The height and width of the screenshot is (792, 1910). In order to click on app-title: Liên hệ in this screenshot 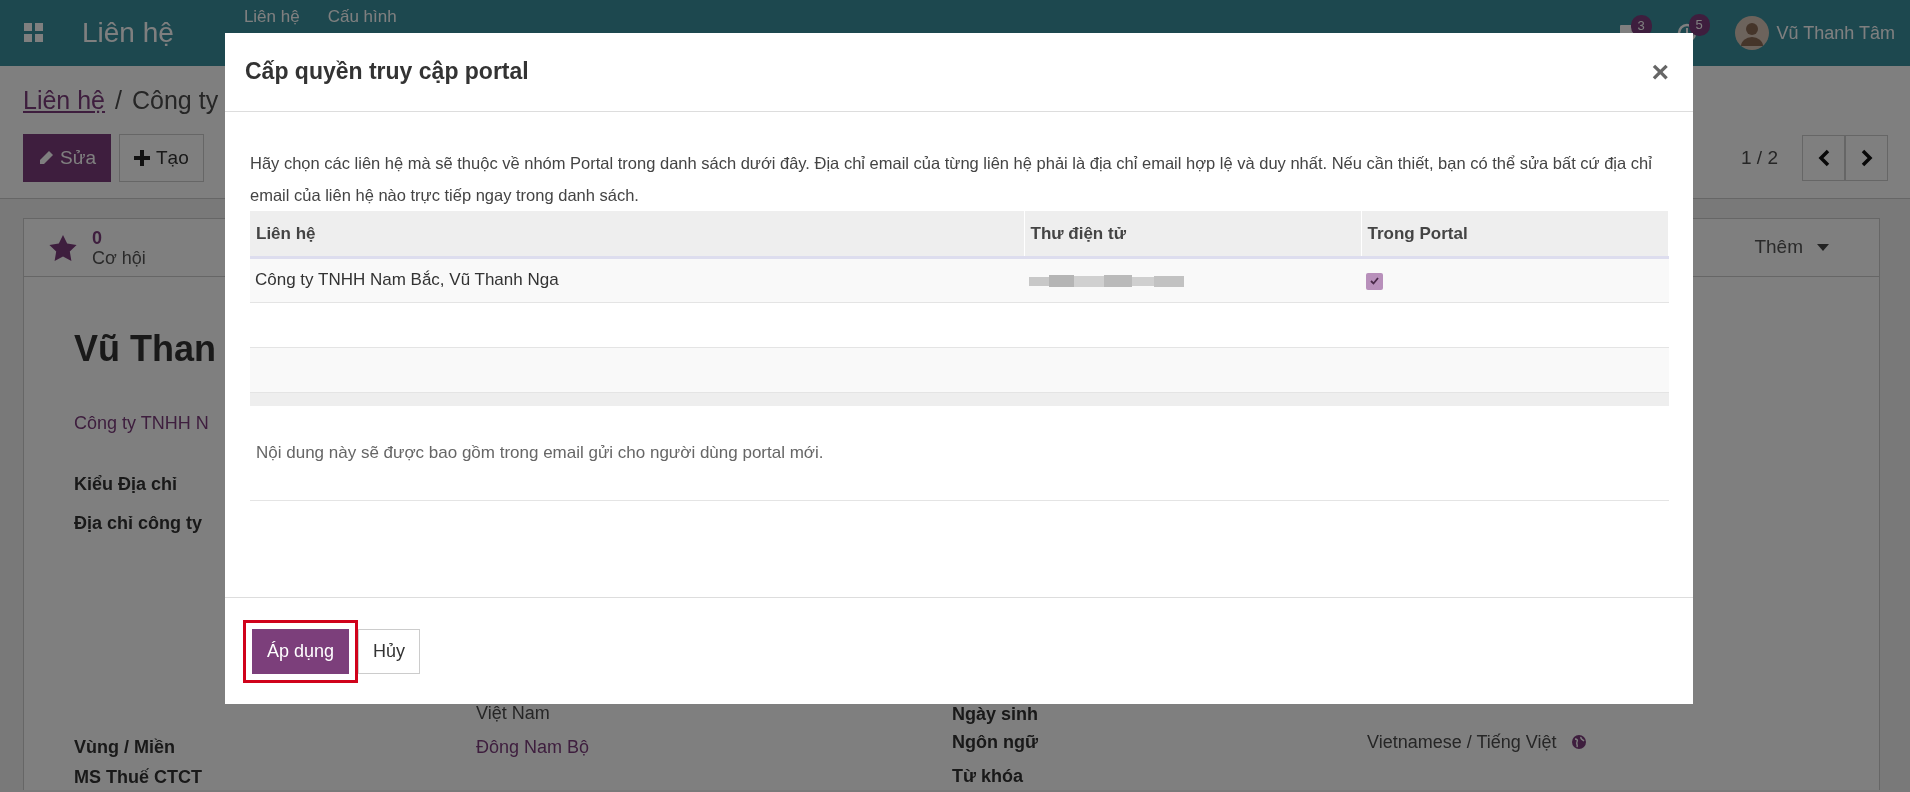, I will do `click(128, 33)`.